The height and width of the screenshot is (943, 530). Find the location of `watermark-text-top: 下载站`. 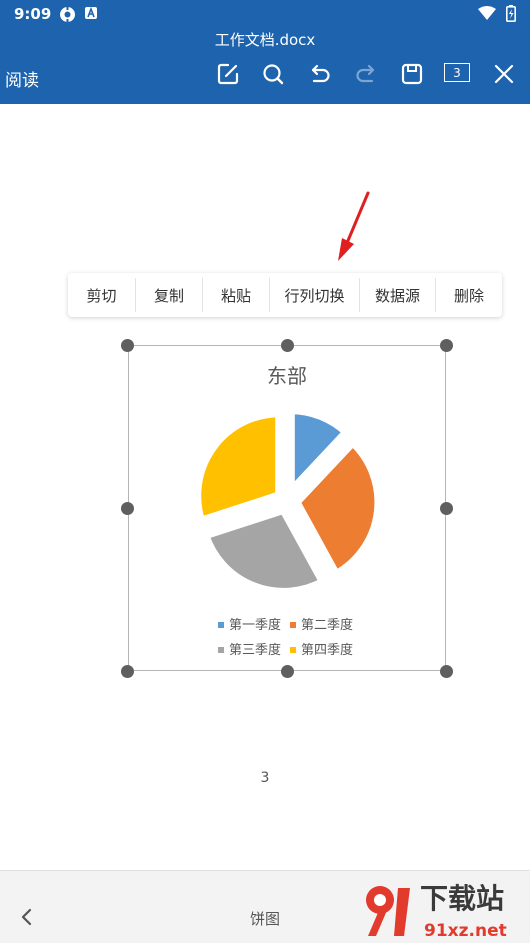

watermark-text-top: 下载站 is located at coordinates (462, 898).